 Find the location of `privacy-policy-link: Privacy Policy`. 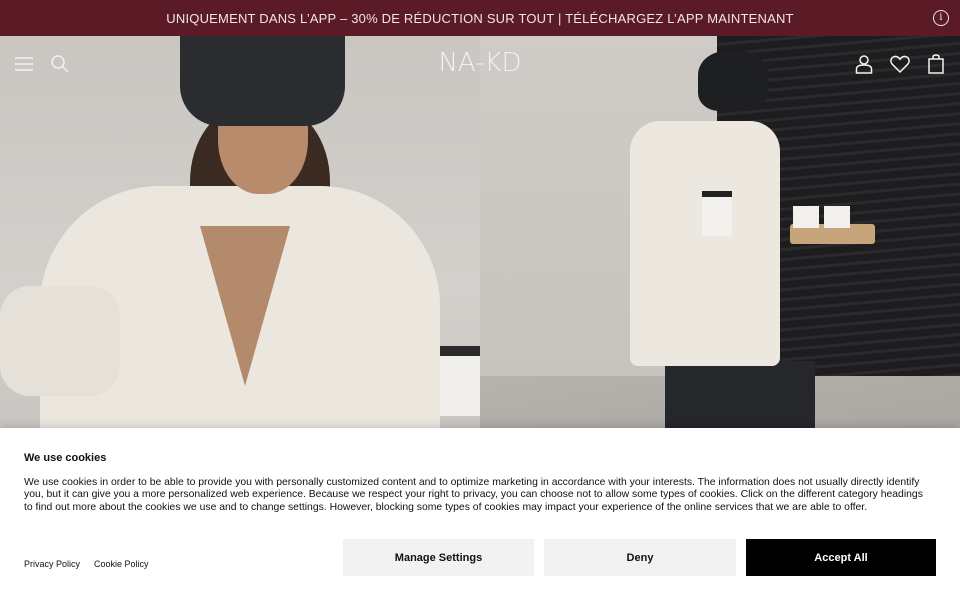

privacy-policy-link: Privacy Policy is located at coordinates (52, 564).